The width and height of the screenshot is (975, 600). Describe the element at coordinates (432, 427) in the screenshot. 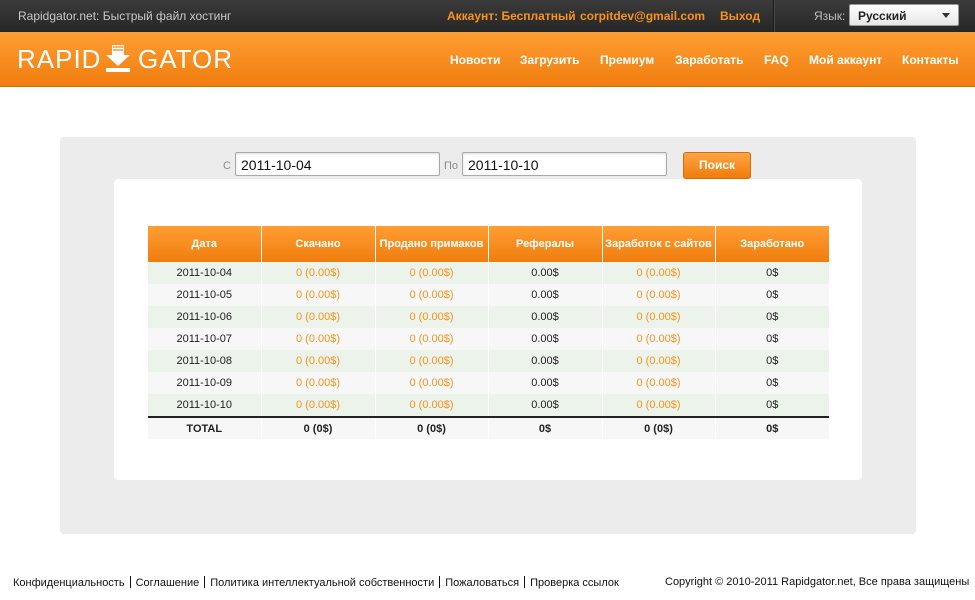

I see `cell-total-premiums-sold: 0 (0$)` at that location.